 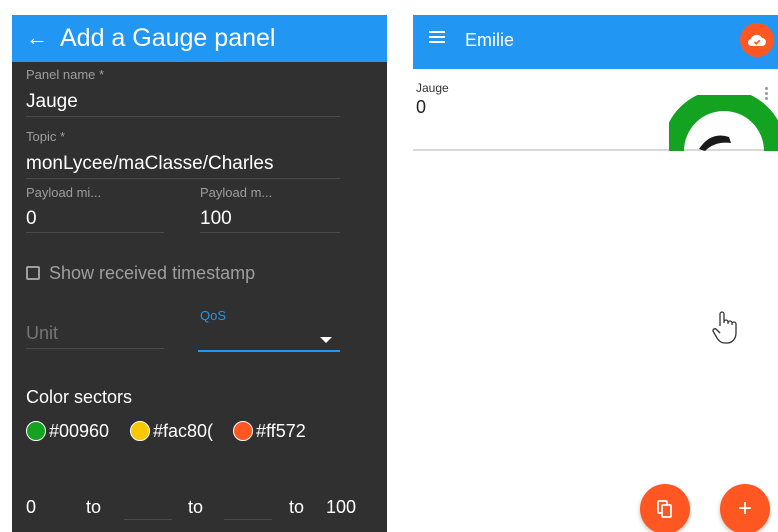 What do you see at coordinates (37, 38) in the screenshot?
I see `back-arrow-icon: ←` at bounding box center [37, 38].